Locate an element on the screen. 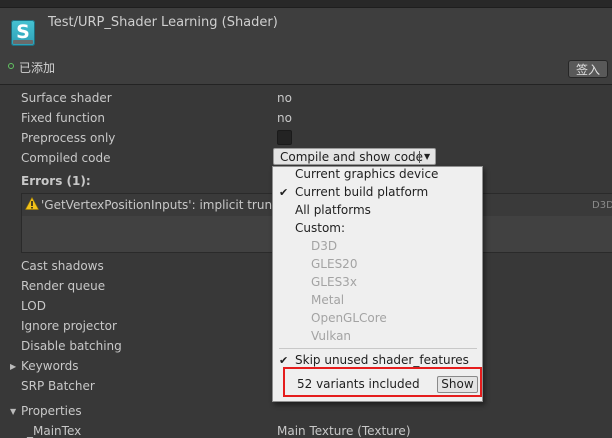 The image size is (612, 438). render-queue-label: Render queue is located at coordinates (63, 286).